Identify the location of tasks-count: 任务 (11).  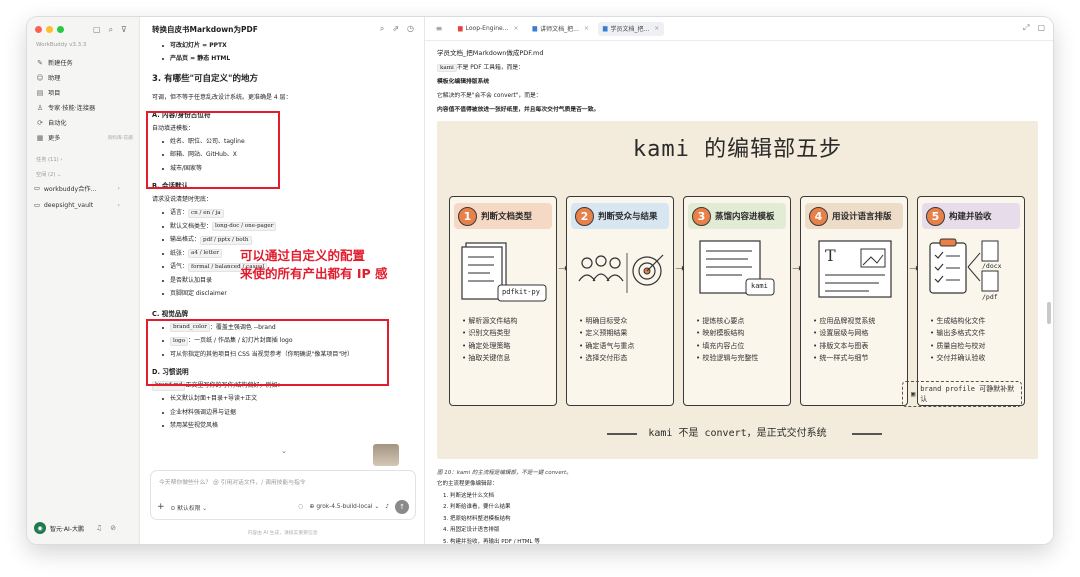
(47, 160).